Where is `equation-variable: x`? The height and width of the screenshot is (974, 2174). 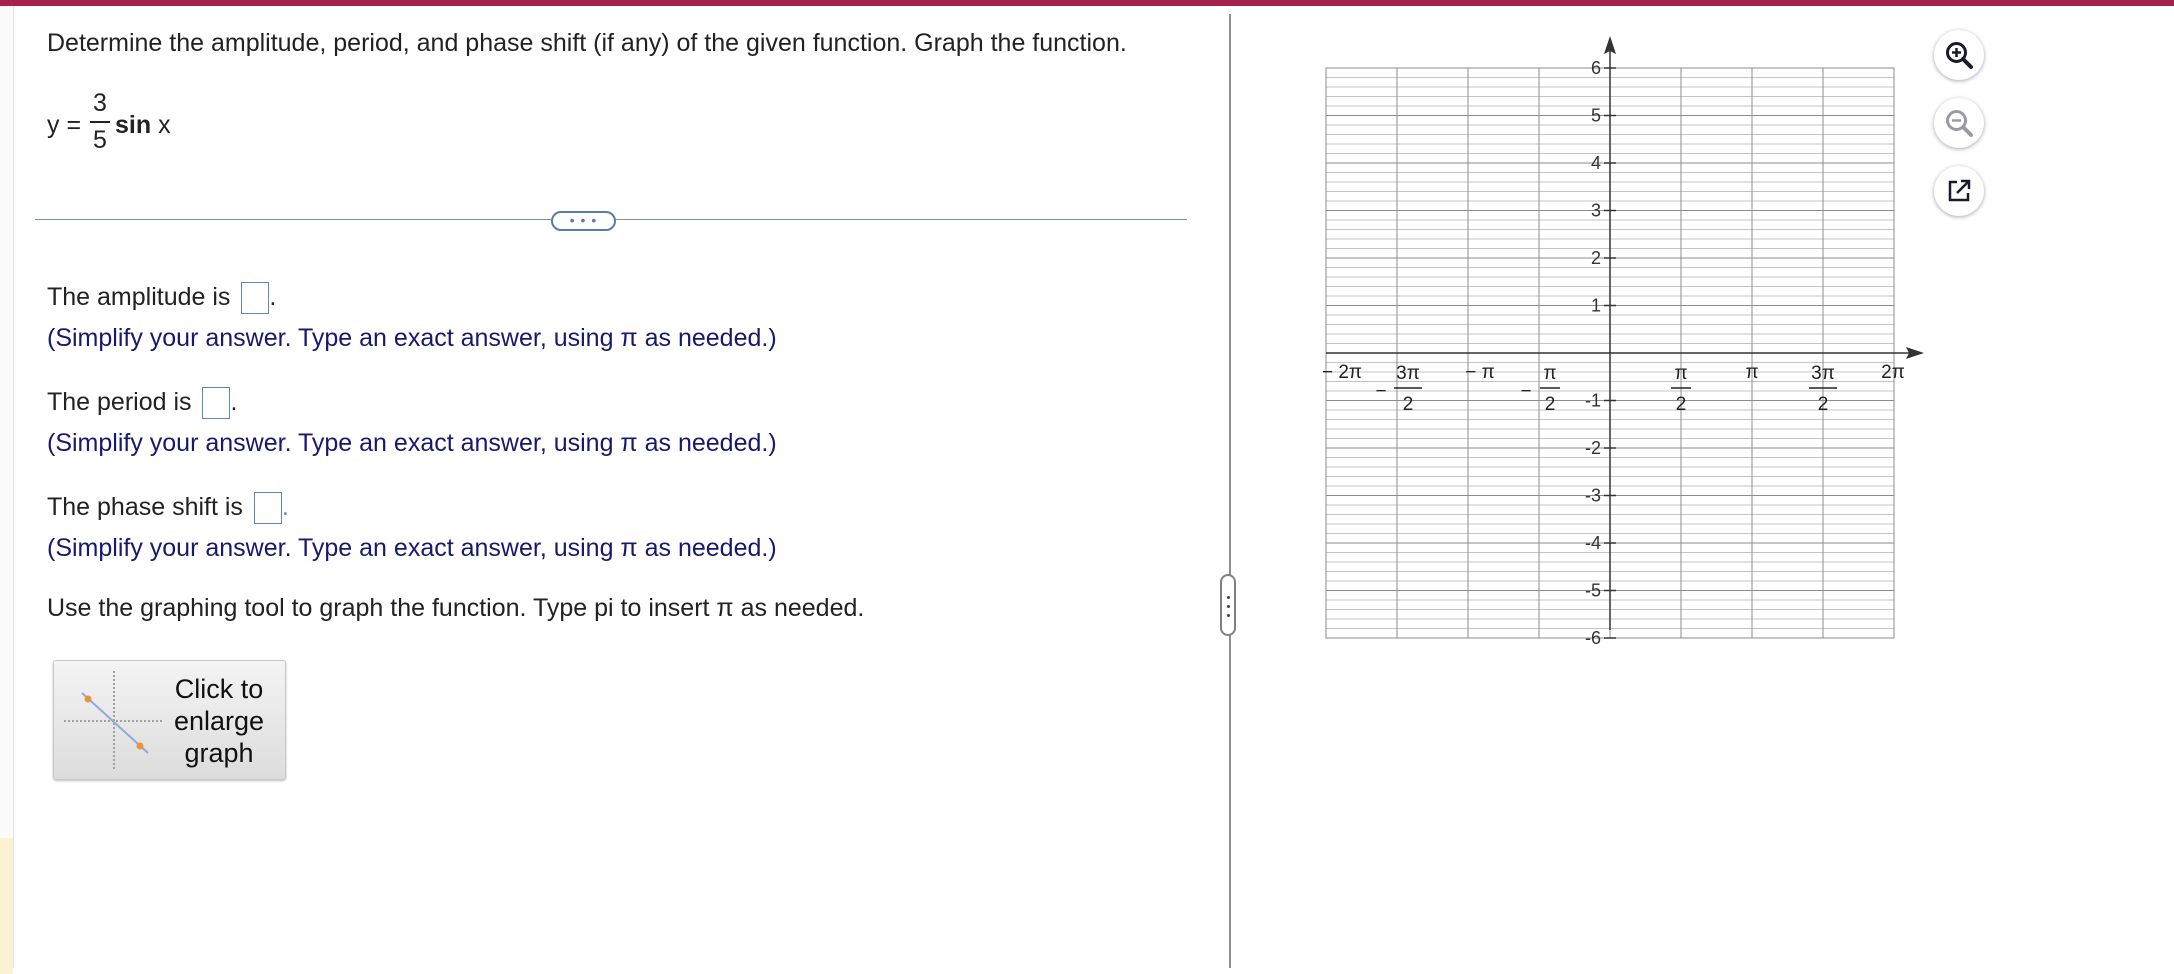
equation-variable: x is located at coordinates (164, 125).